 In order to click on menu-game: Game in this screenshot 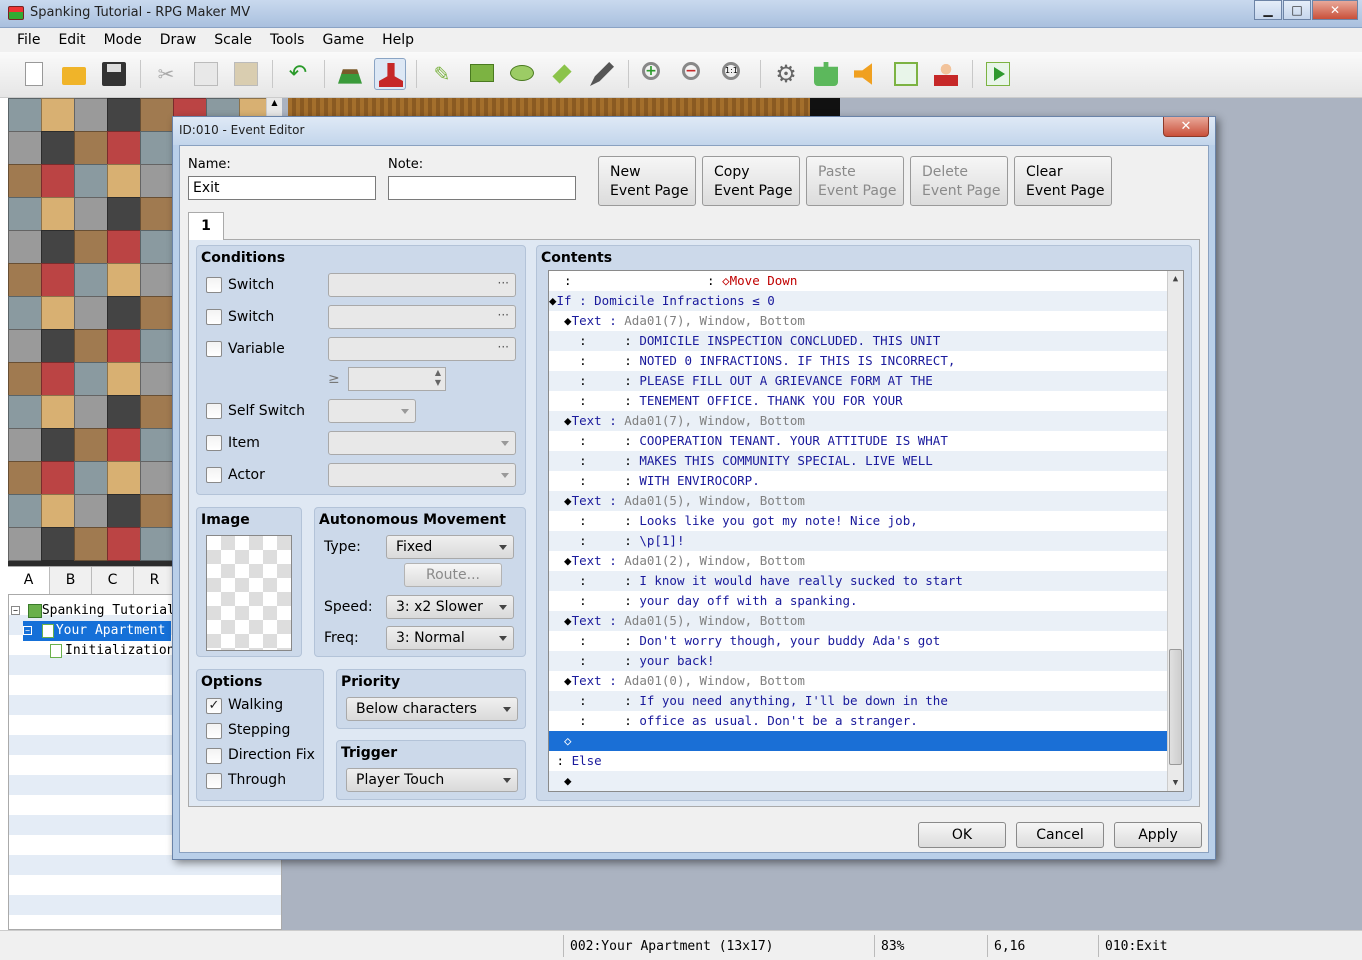, I will do `click(343, 40)`.